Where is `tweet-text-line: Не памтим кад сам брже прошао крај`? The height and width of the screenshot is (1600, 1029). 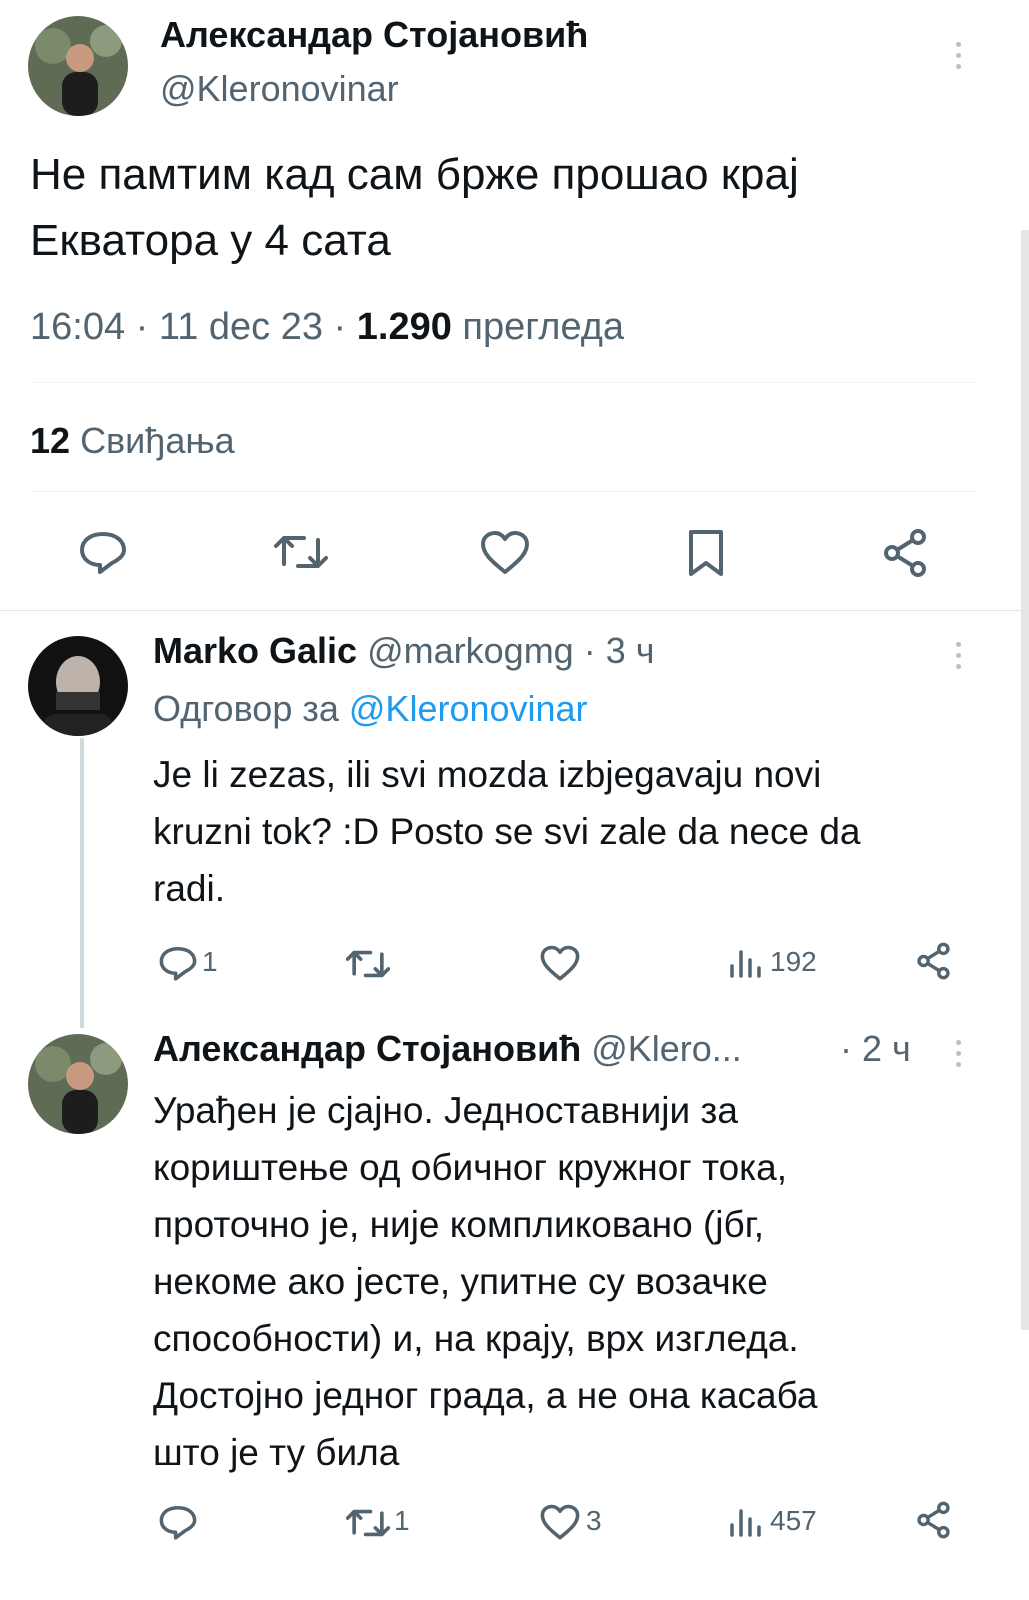 tweet-text-line: Не памтим кад сам брже прошао крај is located at coordinates (414, 174).